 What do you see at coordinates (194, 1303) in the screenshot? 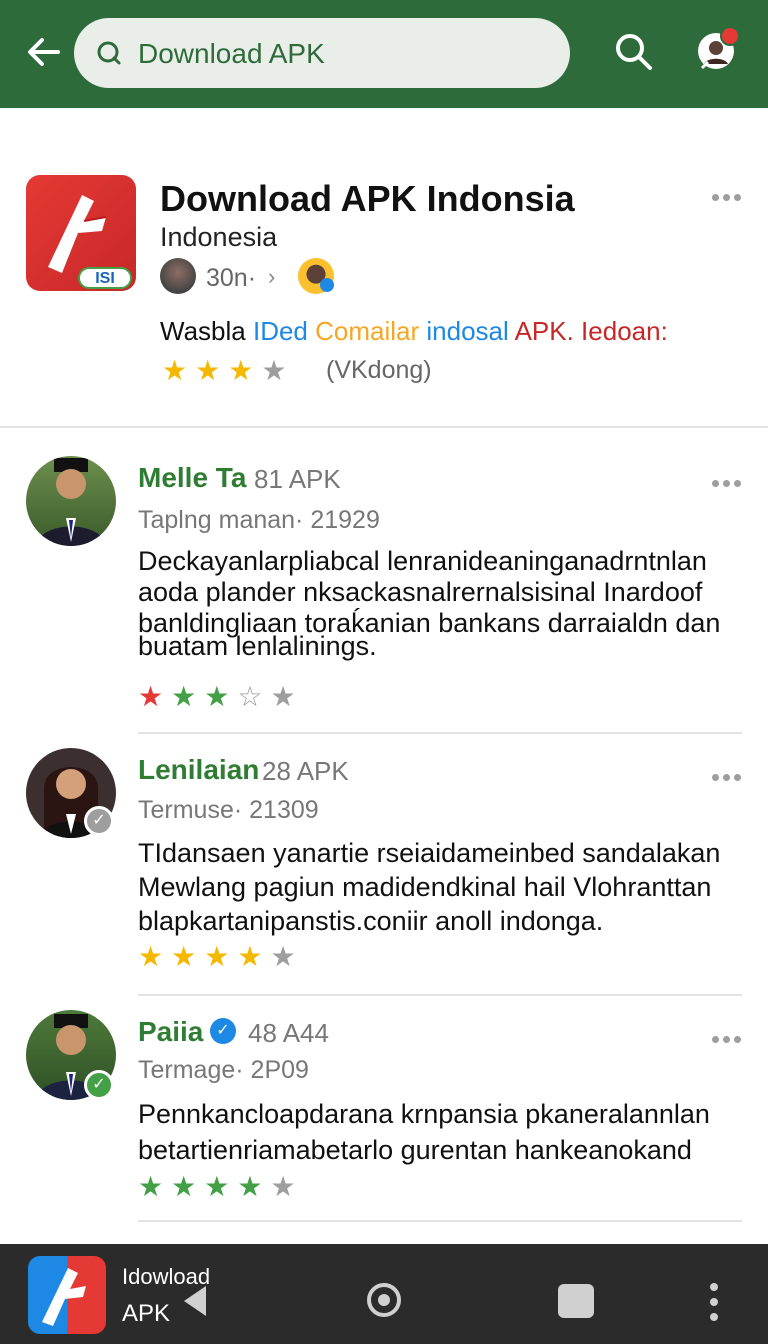
I see `nav-back-icon` at bounding box center [194, 1303].